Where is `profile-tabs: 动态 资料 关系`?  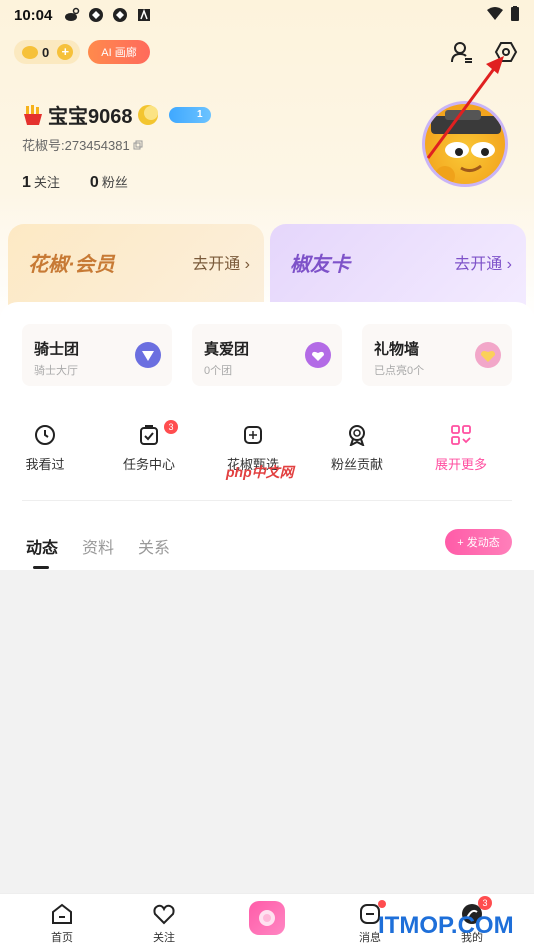 profile-tabs: 动态 资料 关系 is located at coordinates (98, 546).